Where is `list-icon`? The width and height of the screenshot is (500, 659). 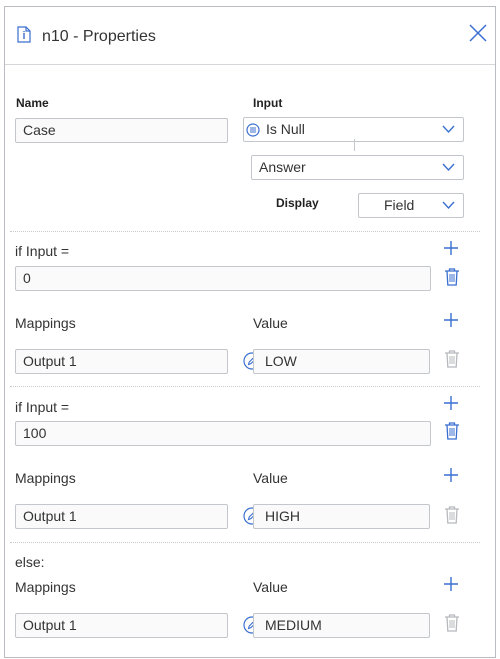
list-icon is located at coordinates (253, 130).